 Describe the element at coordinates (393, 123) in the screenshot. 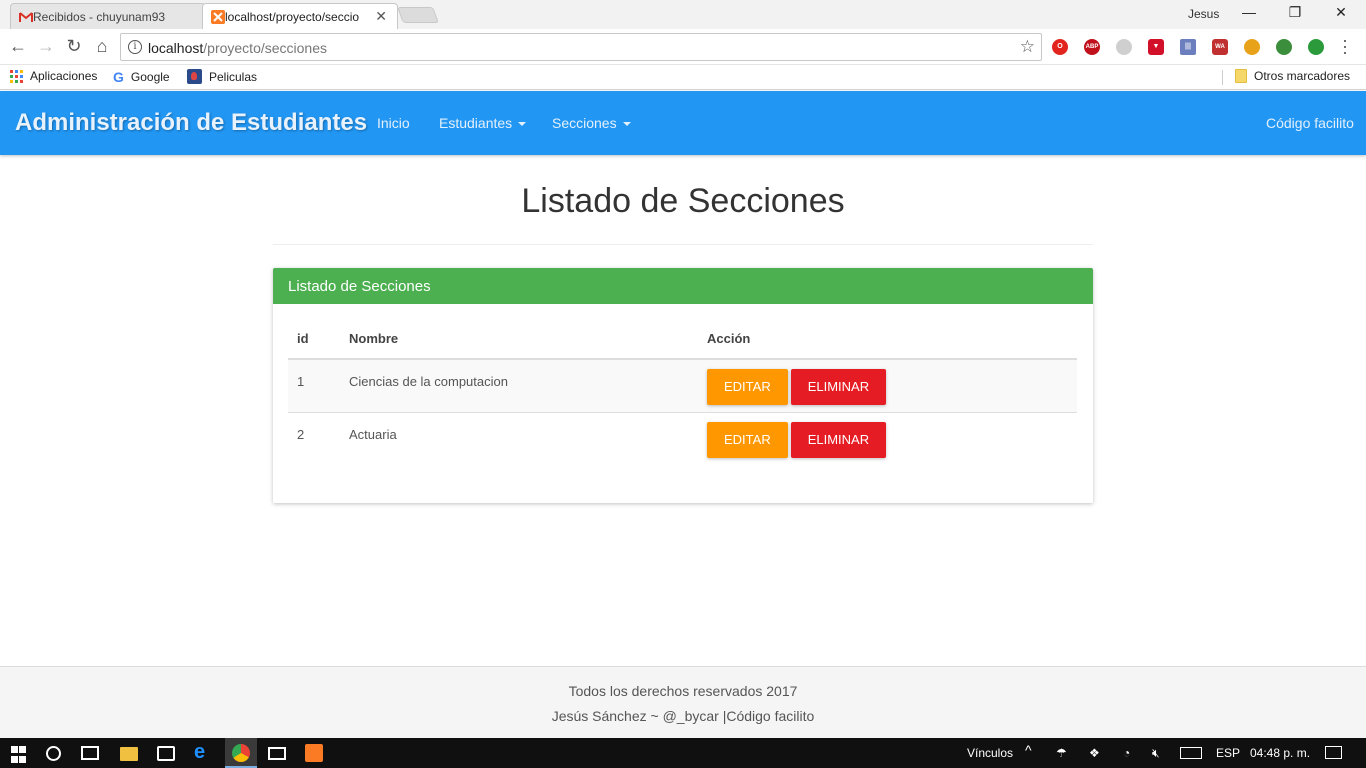

I see `nav-inicio: Inicio` at that location.